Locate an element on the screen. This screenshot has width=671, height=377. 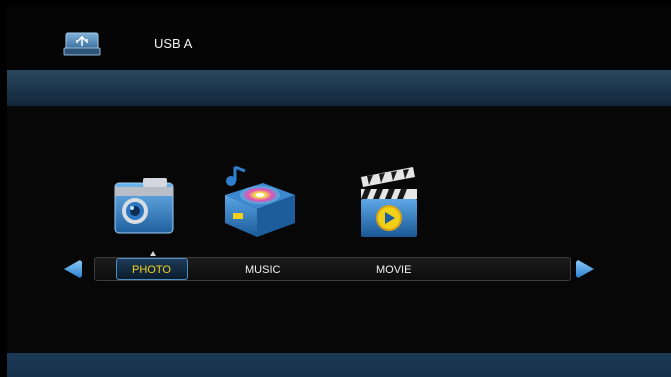
menu-item-photo: PHOTO is located at coordinates (151, 270).